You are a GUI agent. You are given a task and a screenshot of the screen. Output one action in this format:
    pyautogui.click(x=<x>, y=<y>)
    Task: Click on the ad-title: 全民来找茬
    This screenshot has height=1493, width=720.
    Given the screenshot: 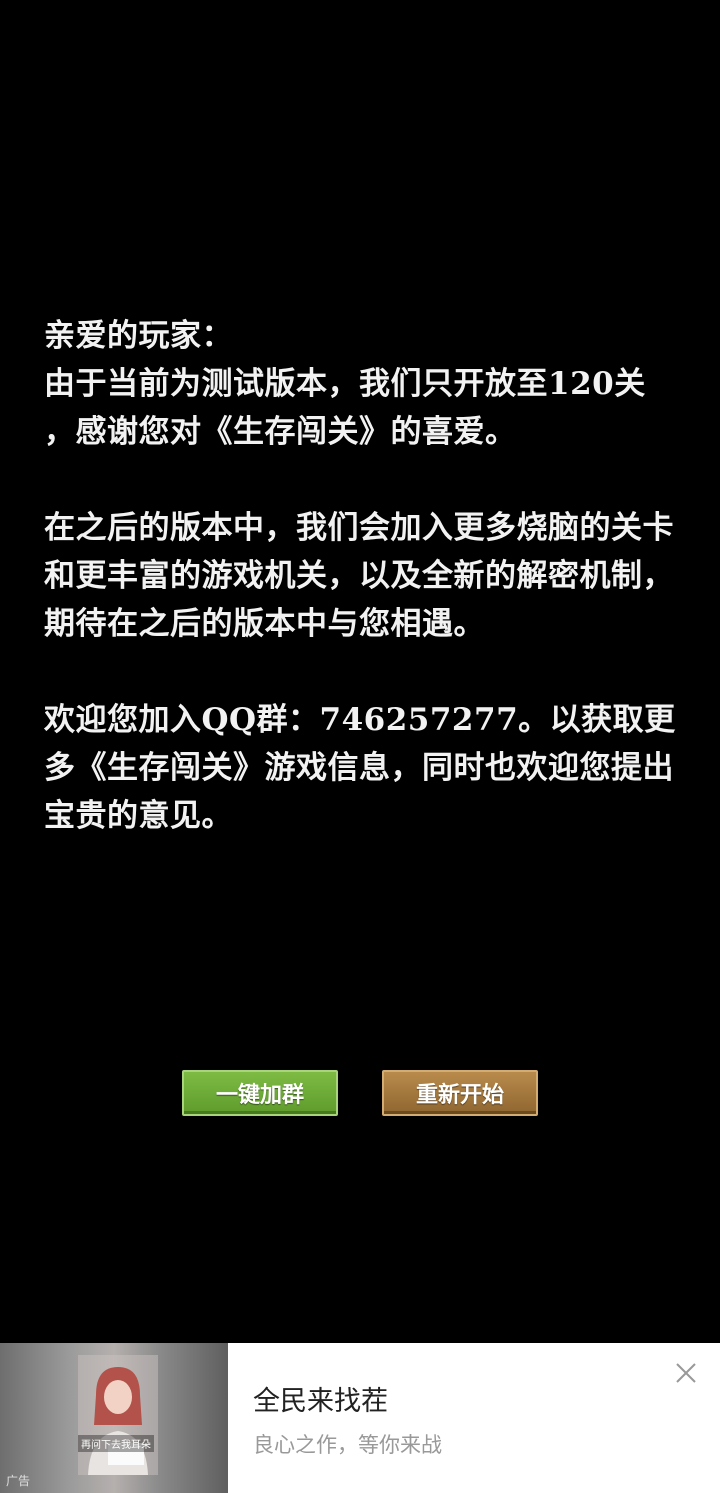 What is the action you would take?
    pyautogui.click(x=320, y=1398)
    